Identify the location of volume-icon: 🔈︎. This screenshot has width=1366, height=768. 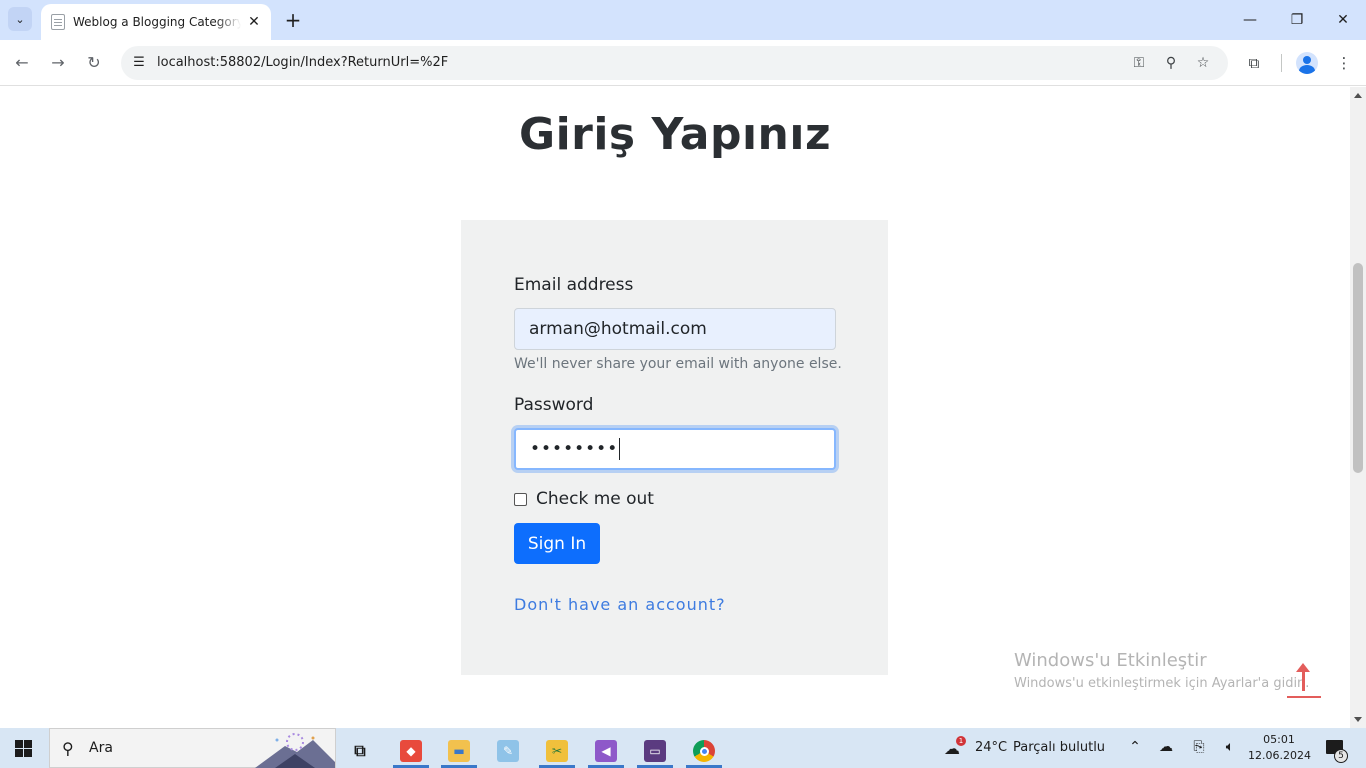
(1230, 747).